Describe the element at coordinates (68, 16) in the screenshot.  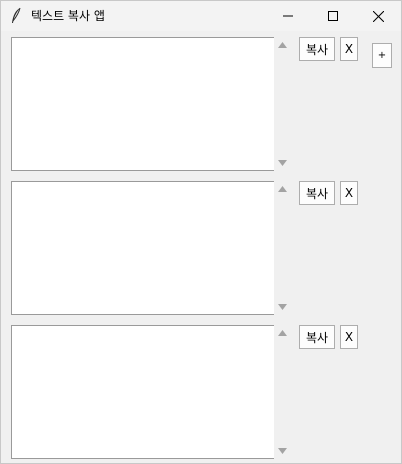
I see `window-title: 텍스트 복사 앱` at that location.